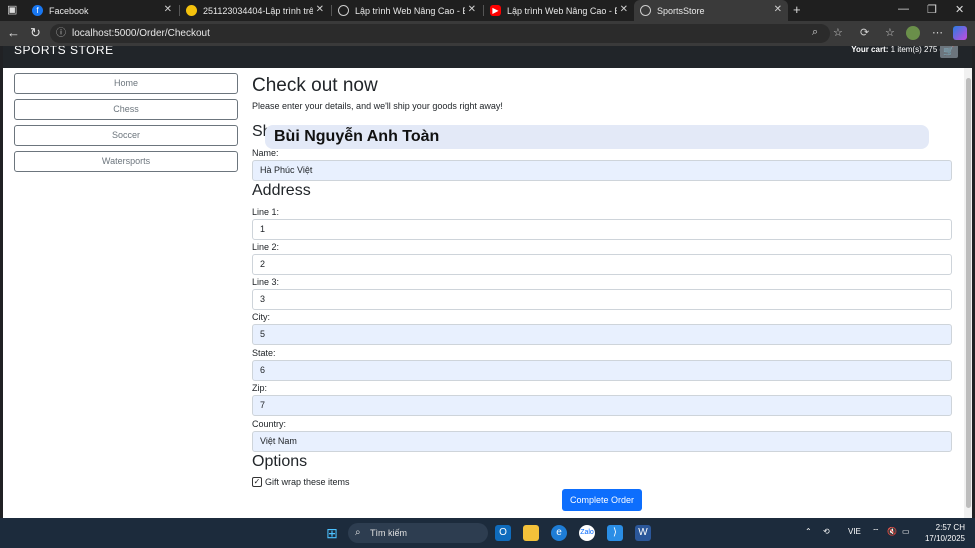  What do you see at coordinates (407, 10) in the screenshot?
I see `tab-lecture: Lập trình Web Nâng Cao - Buổi 4 ✕` at bounding box center [407, 10].